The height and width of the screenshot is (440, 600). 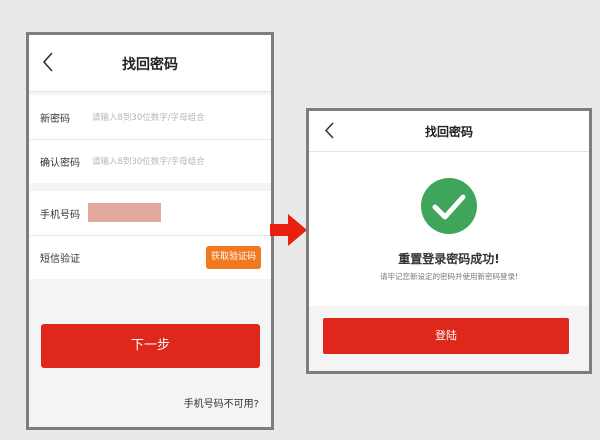 I want to click on new-password-input: 请输入8到30位数字/字母组合, so click(x=148, y=117).